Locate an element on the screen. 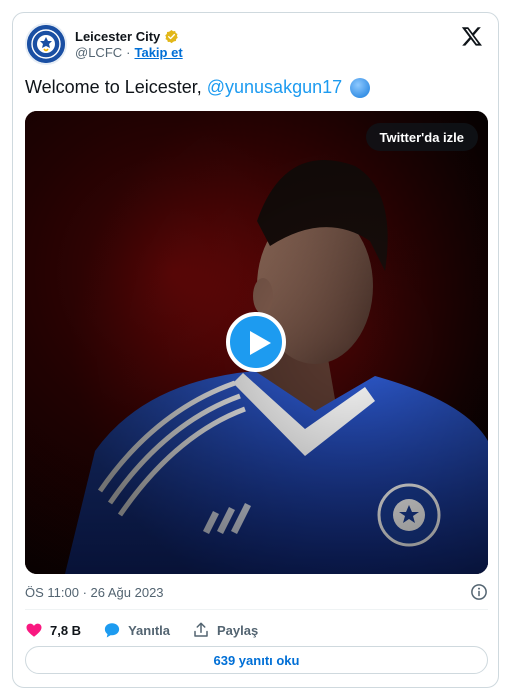 The height and width of the screenshot is (692, 509). x-logo-icon is located at coordinates (473, 37).